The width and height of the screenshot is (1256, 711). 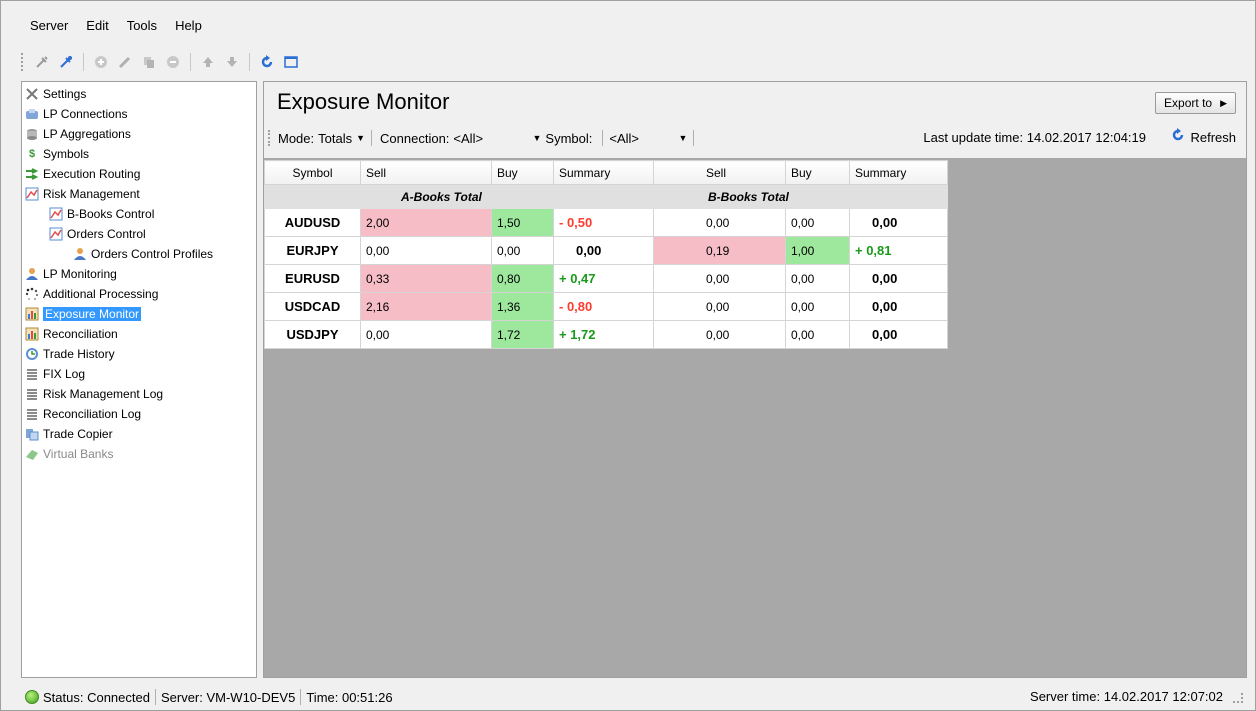 I want to click on settings-icon, so click(x=32, y=94).